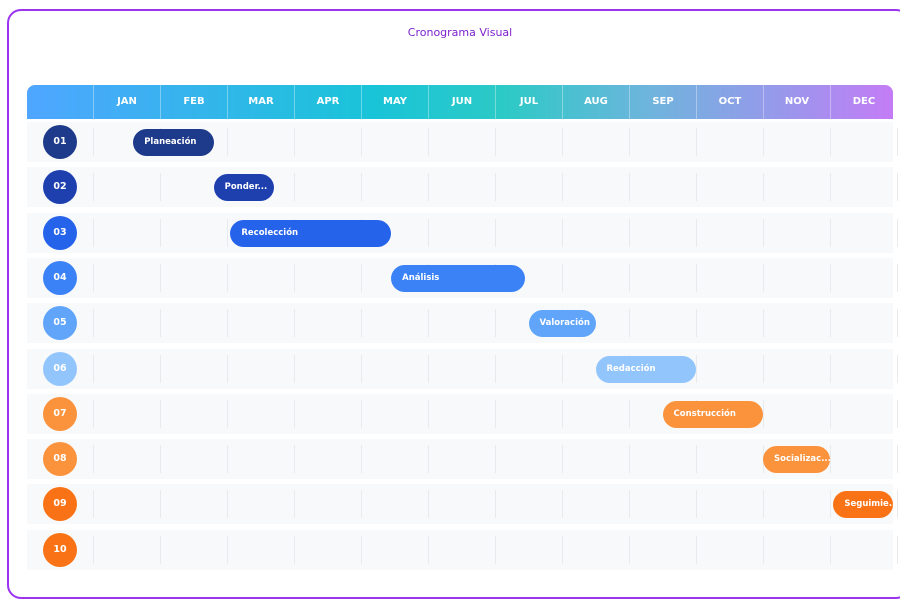 This screenshot has height=599, width=900. What do you see at coordinates (173, 142) in the screenshot?
I see `task-bar: Planeación` at bounding box center [173, 142].